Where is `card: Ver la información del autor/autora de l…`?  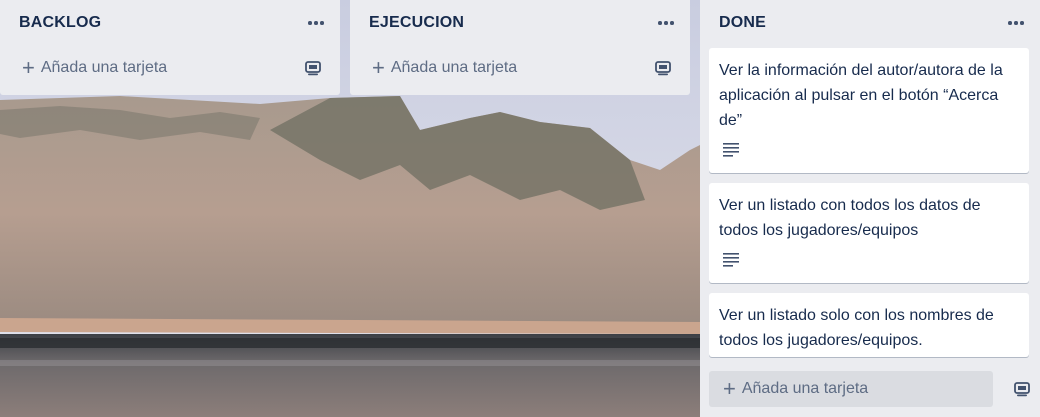
card: Ver la información del autor/autora de l… is located at coordinates (869, 110).